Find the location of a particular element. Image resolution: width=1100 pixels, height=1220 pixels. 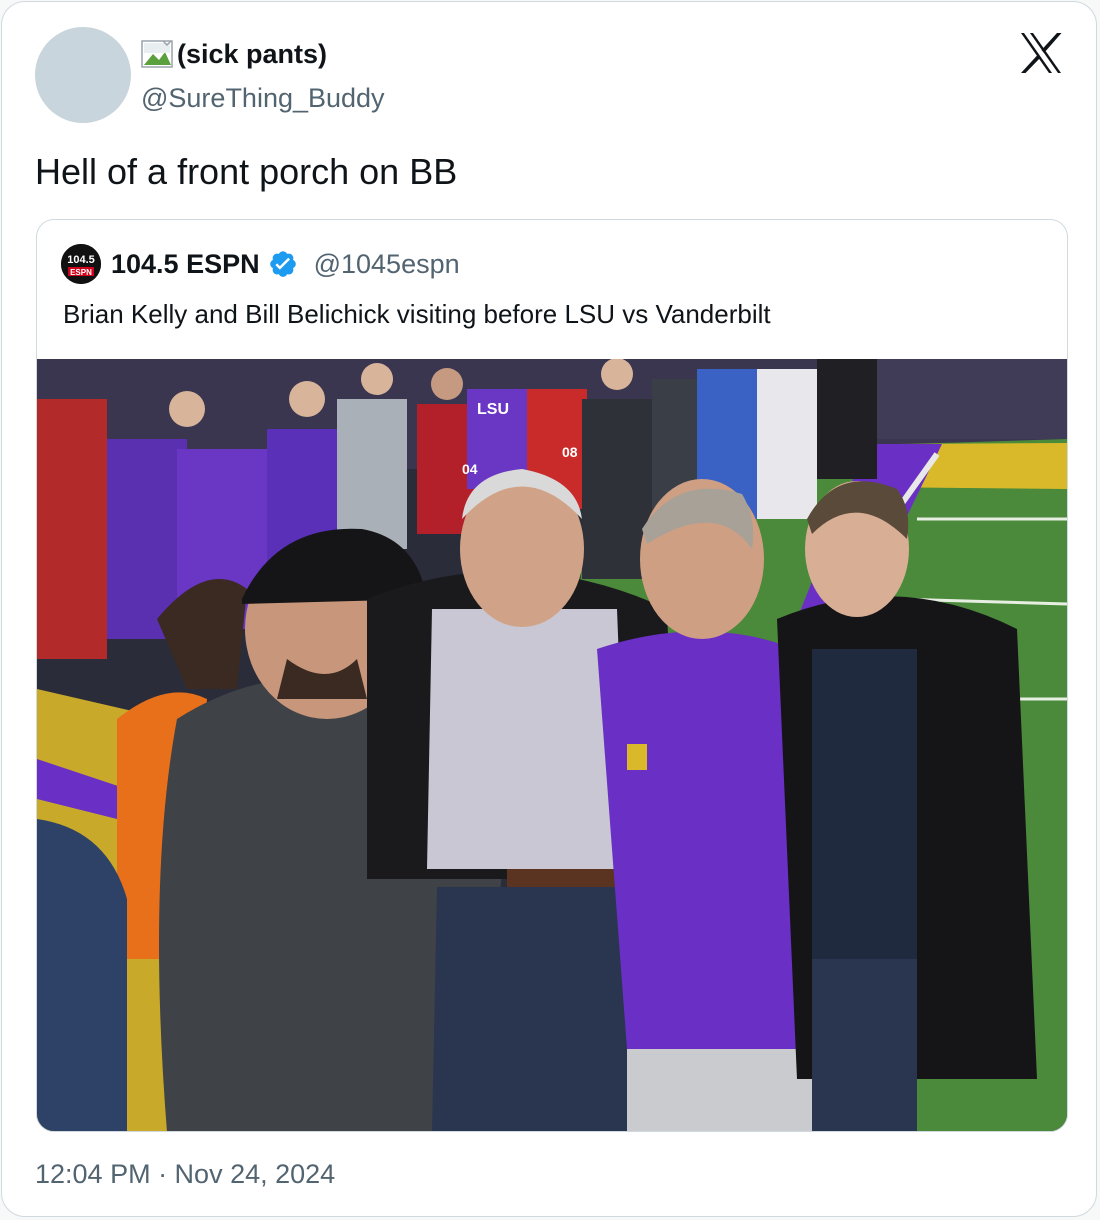

tweet-text: Hell of a front porch on BB is located at coordinates (246, 171).